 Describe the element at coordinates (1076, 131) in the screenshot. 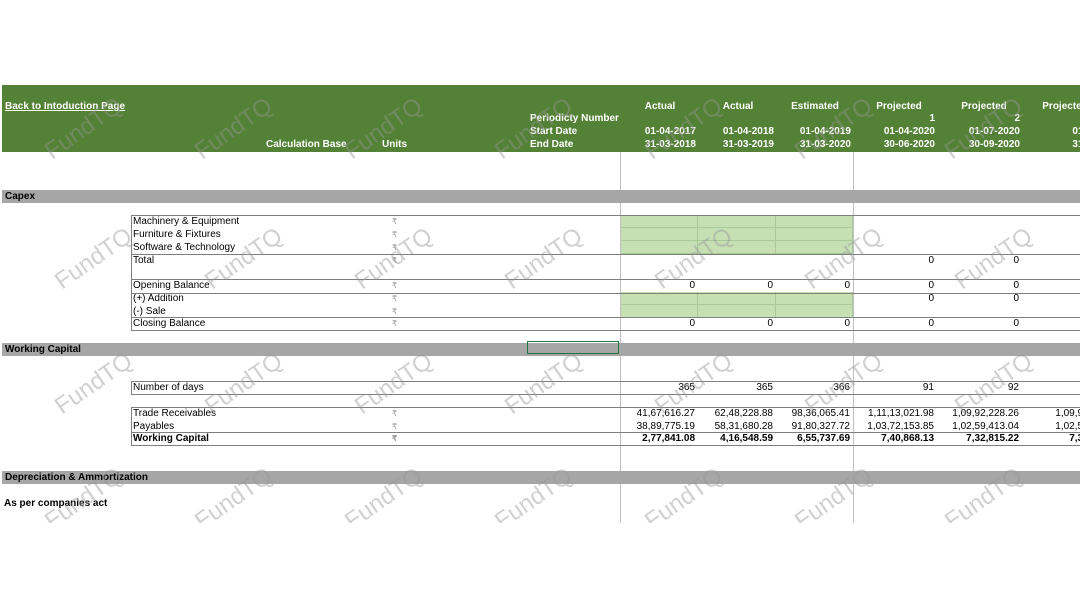

I see `period-start: 01-10` at that location.